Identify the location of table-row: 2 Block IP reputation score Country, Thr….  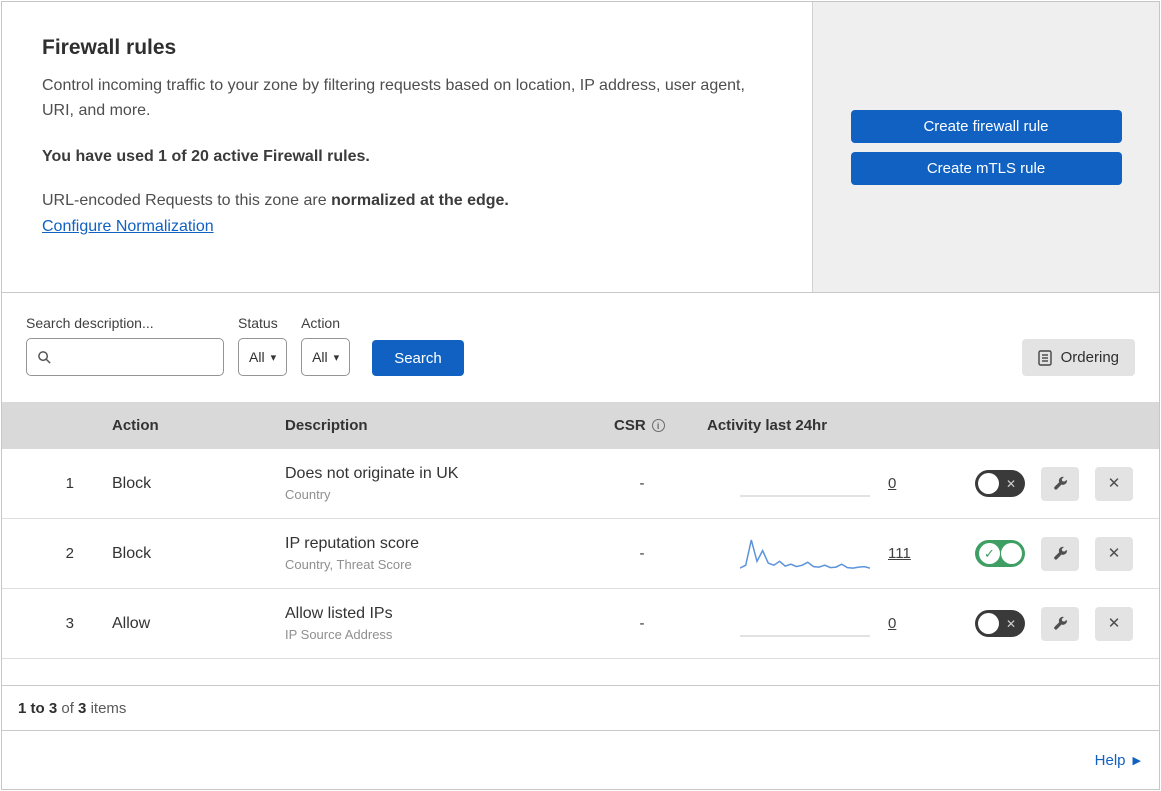
(580, 554).